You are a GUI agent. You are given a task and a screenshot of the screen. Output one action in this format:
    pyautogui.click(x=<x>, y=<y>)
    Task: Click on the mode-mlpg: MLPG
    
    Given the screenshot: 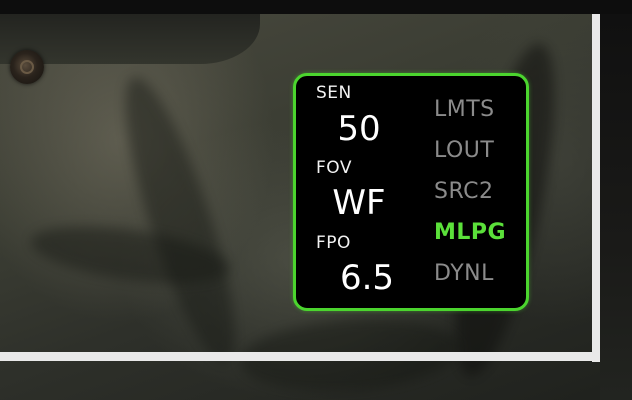 What is the action you would take?
    pyautogui.click(x=470, y=233)
    